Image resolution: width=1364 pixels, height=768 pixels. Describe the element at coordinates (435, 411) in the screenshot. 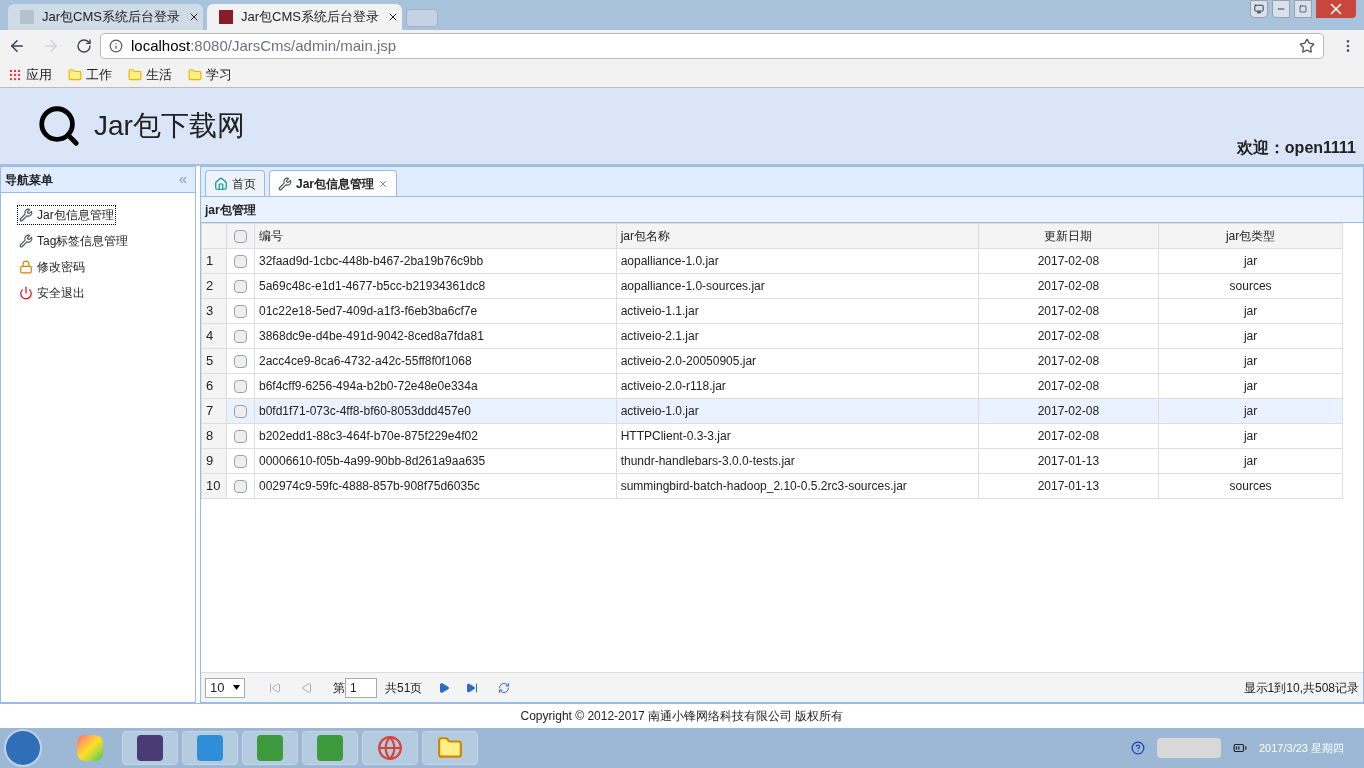

I see `table-cell: b0fd1f71-073c-4ff8-bf60-8053ddd457e0` at that location.